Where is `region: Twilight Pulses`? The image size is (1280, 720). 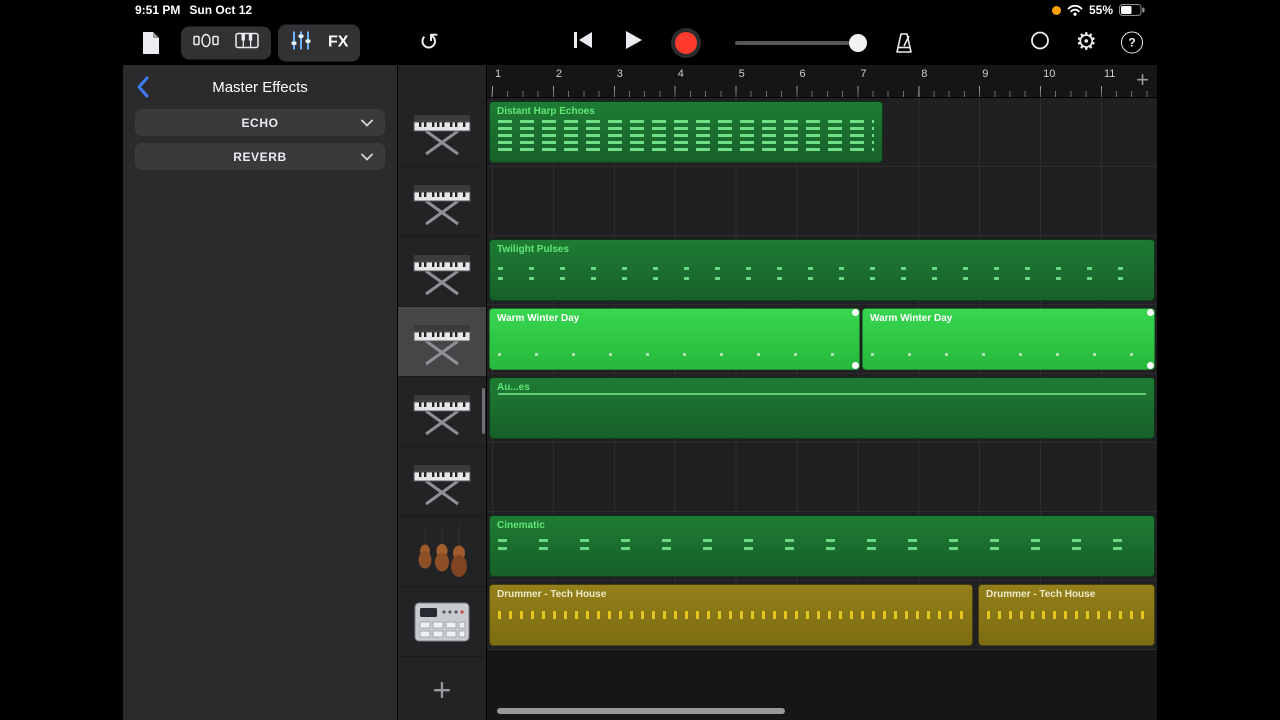
region: Twilight Pulses is located at coordinates (822, 270).